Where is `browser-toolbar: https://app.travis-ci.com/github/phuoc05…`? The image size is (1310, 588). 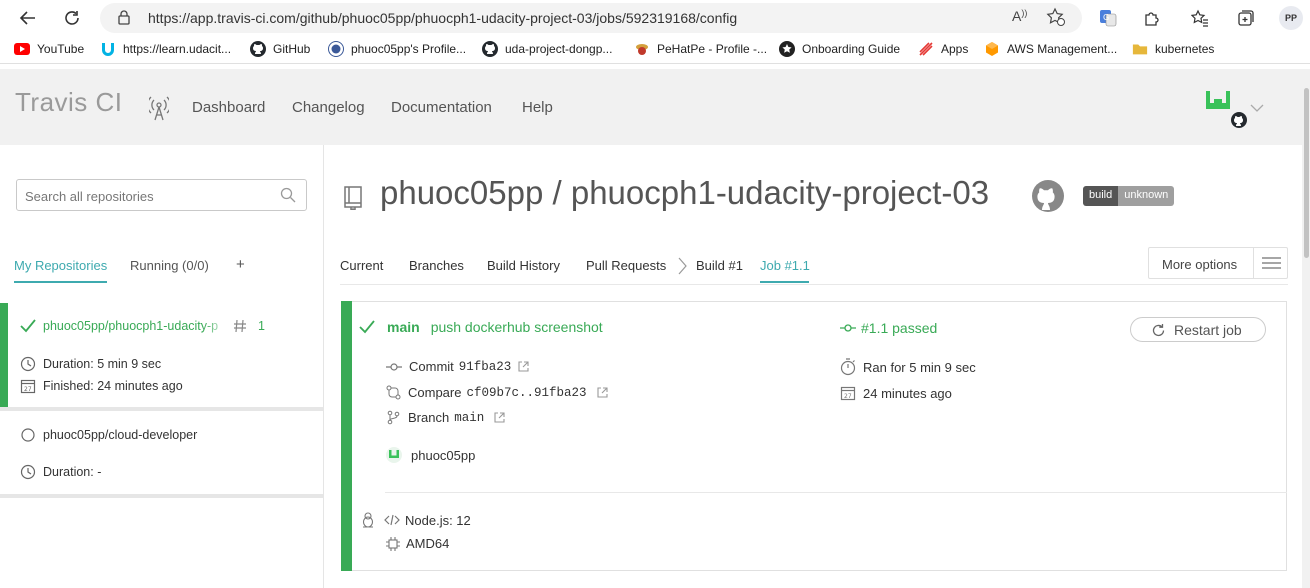 browser-toolbar: https://app.travis-ci.com/github/phuoc05… is located at coordinates (655, 18).